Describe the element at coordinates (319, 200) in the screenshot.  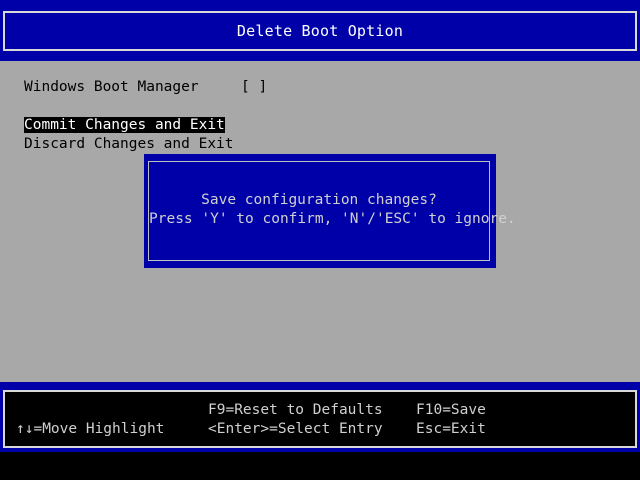
I see `dialog-question: Save configuration changes?` at that location.